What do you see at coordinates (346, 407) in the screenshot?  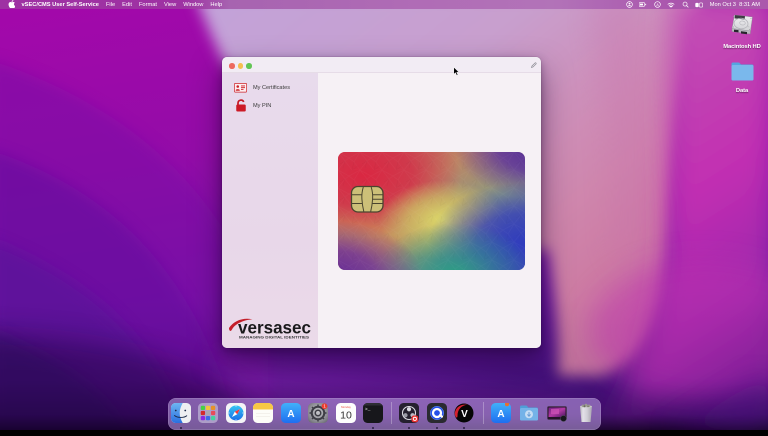 I see `svg-text: Monday` at bounding box center [346, 407].